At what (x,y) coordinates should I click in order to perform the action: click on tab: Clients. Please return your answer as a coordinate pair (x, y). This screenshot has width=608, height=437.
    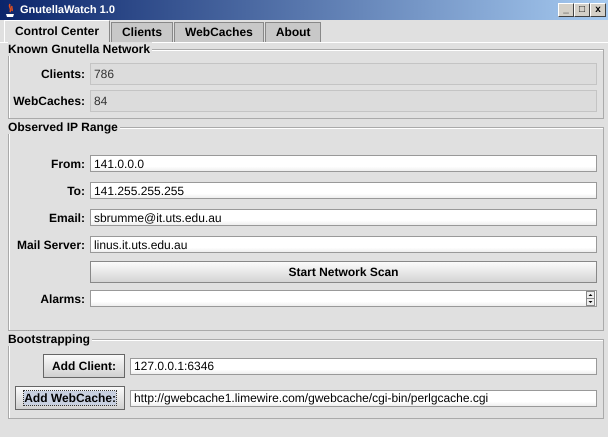
    Looking at the image, I should click on (142, 32).